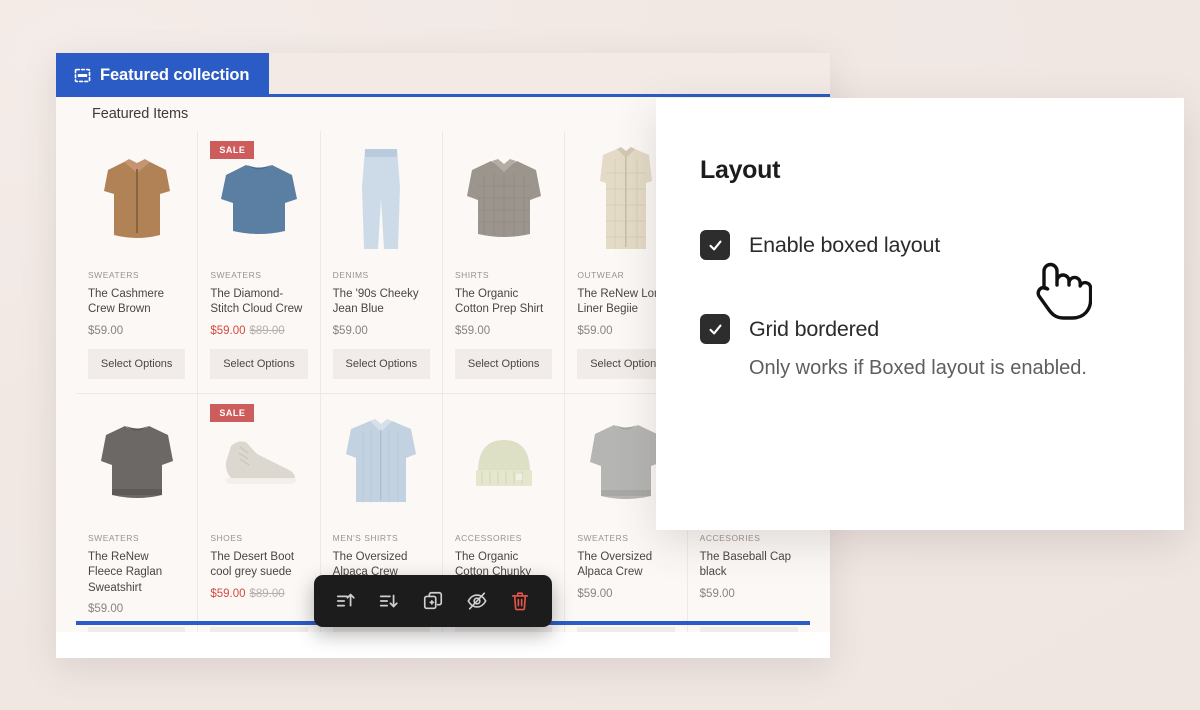 Image resolution: width=1200 pixels, height=710 pixels. I want to click on cream-beanie-image, so click(503, 462).